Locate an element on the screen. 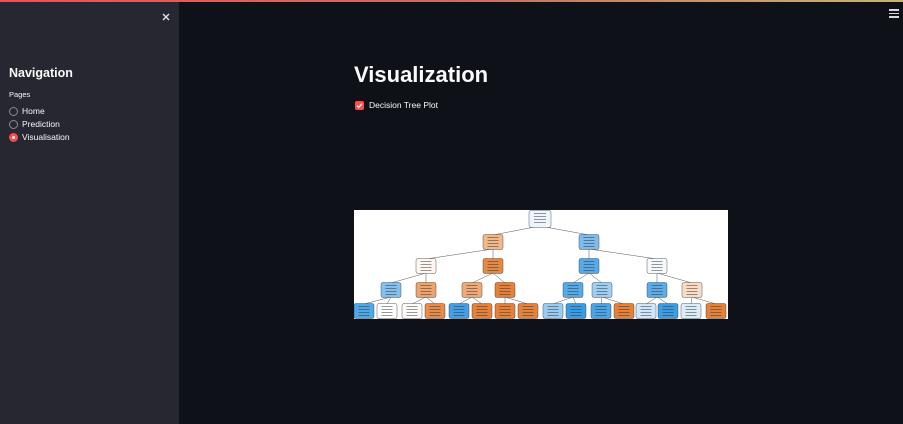 This screenshot has height=424, width=903. radio-label: Prediction is located at coordinates (41, 124).